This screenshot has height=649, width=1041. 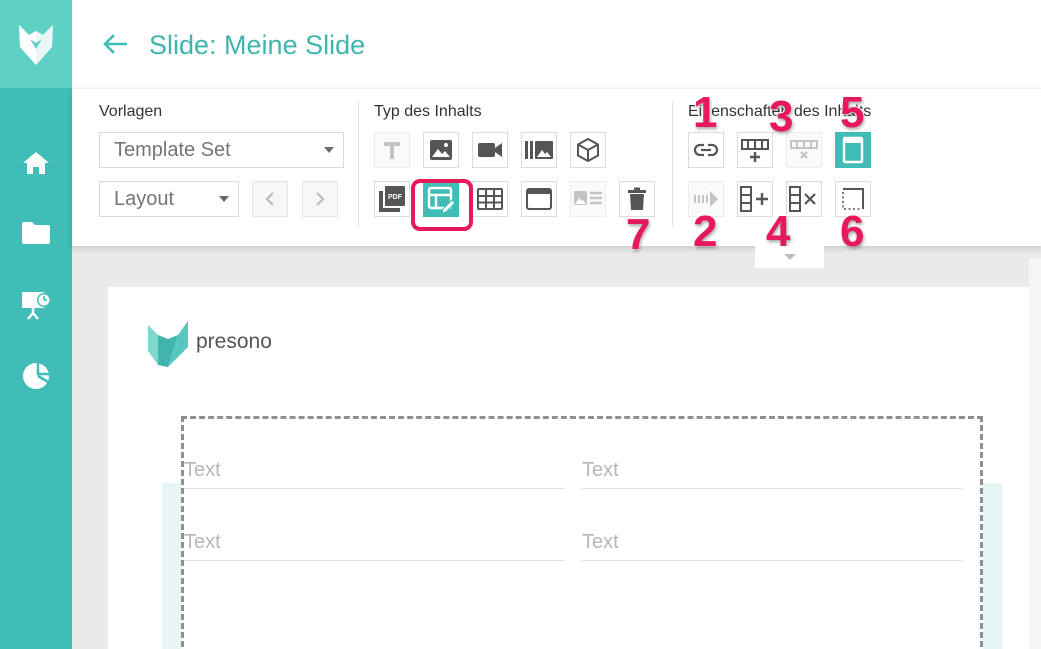 I want to click on sidebar-item-home, so click(x=36, y=163).